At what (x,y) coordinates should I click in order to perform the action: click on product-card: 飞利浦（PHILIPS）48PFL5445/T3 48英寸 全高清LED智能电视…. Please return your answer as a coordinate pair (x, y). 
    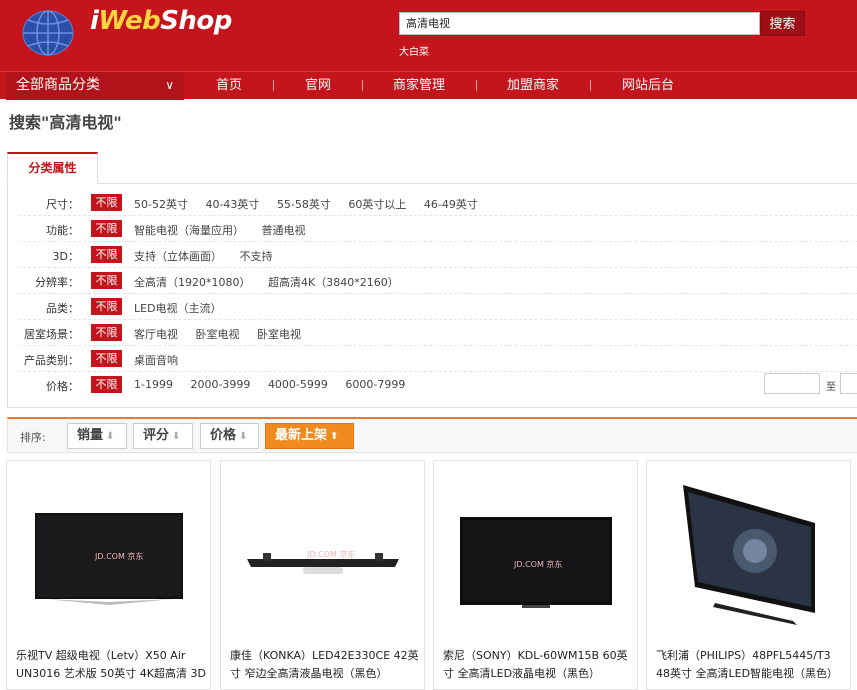
    Looking at the image, I should click on (748, 575).